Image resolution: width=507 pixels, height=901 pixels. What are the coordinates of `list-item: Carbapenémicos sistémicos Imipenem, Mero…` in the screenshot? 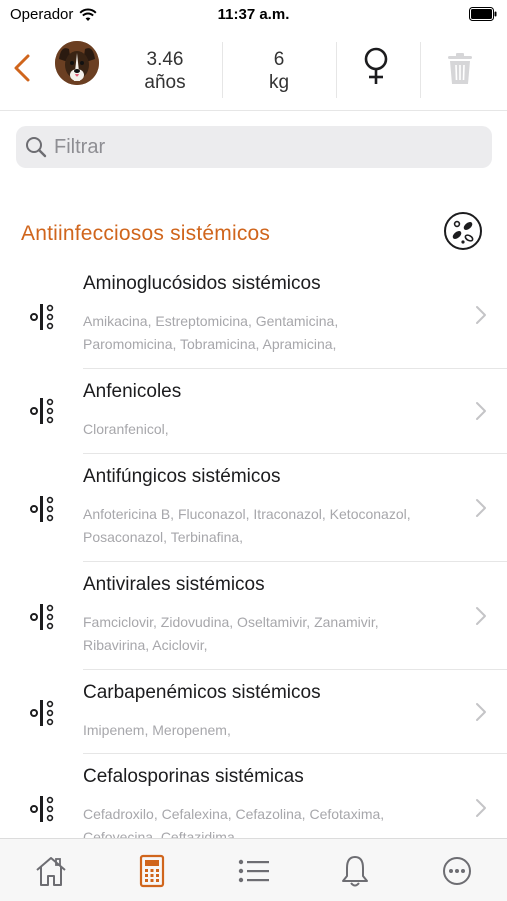 It's located at (253, 712).